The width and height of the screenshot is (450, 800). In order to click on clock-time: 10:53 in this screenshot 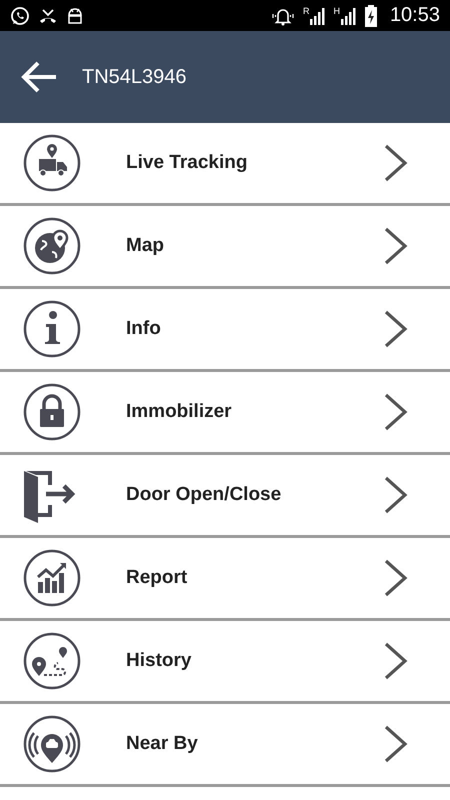, I will do `click(415, 15)`.